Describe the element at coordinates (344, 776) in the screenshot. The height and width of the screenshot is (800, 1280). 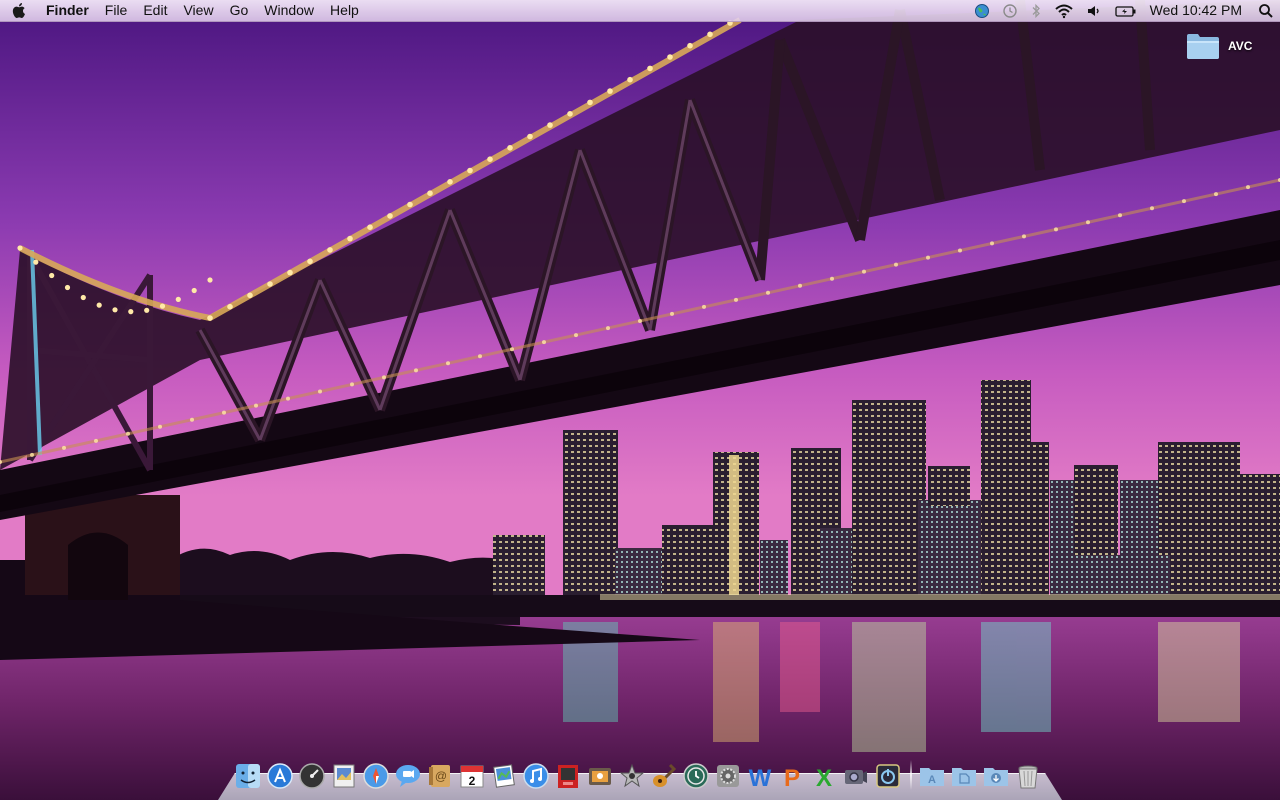
I see `preview-icon` at that location.